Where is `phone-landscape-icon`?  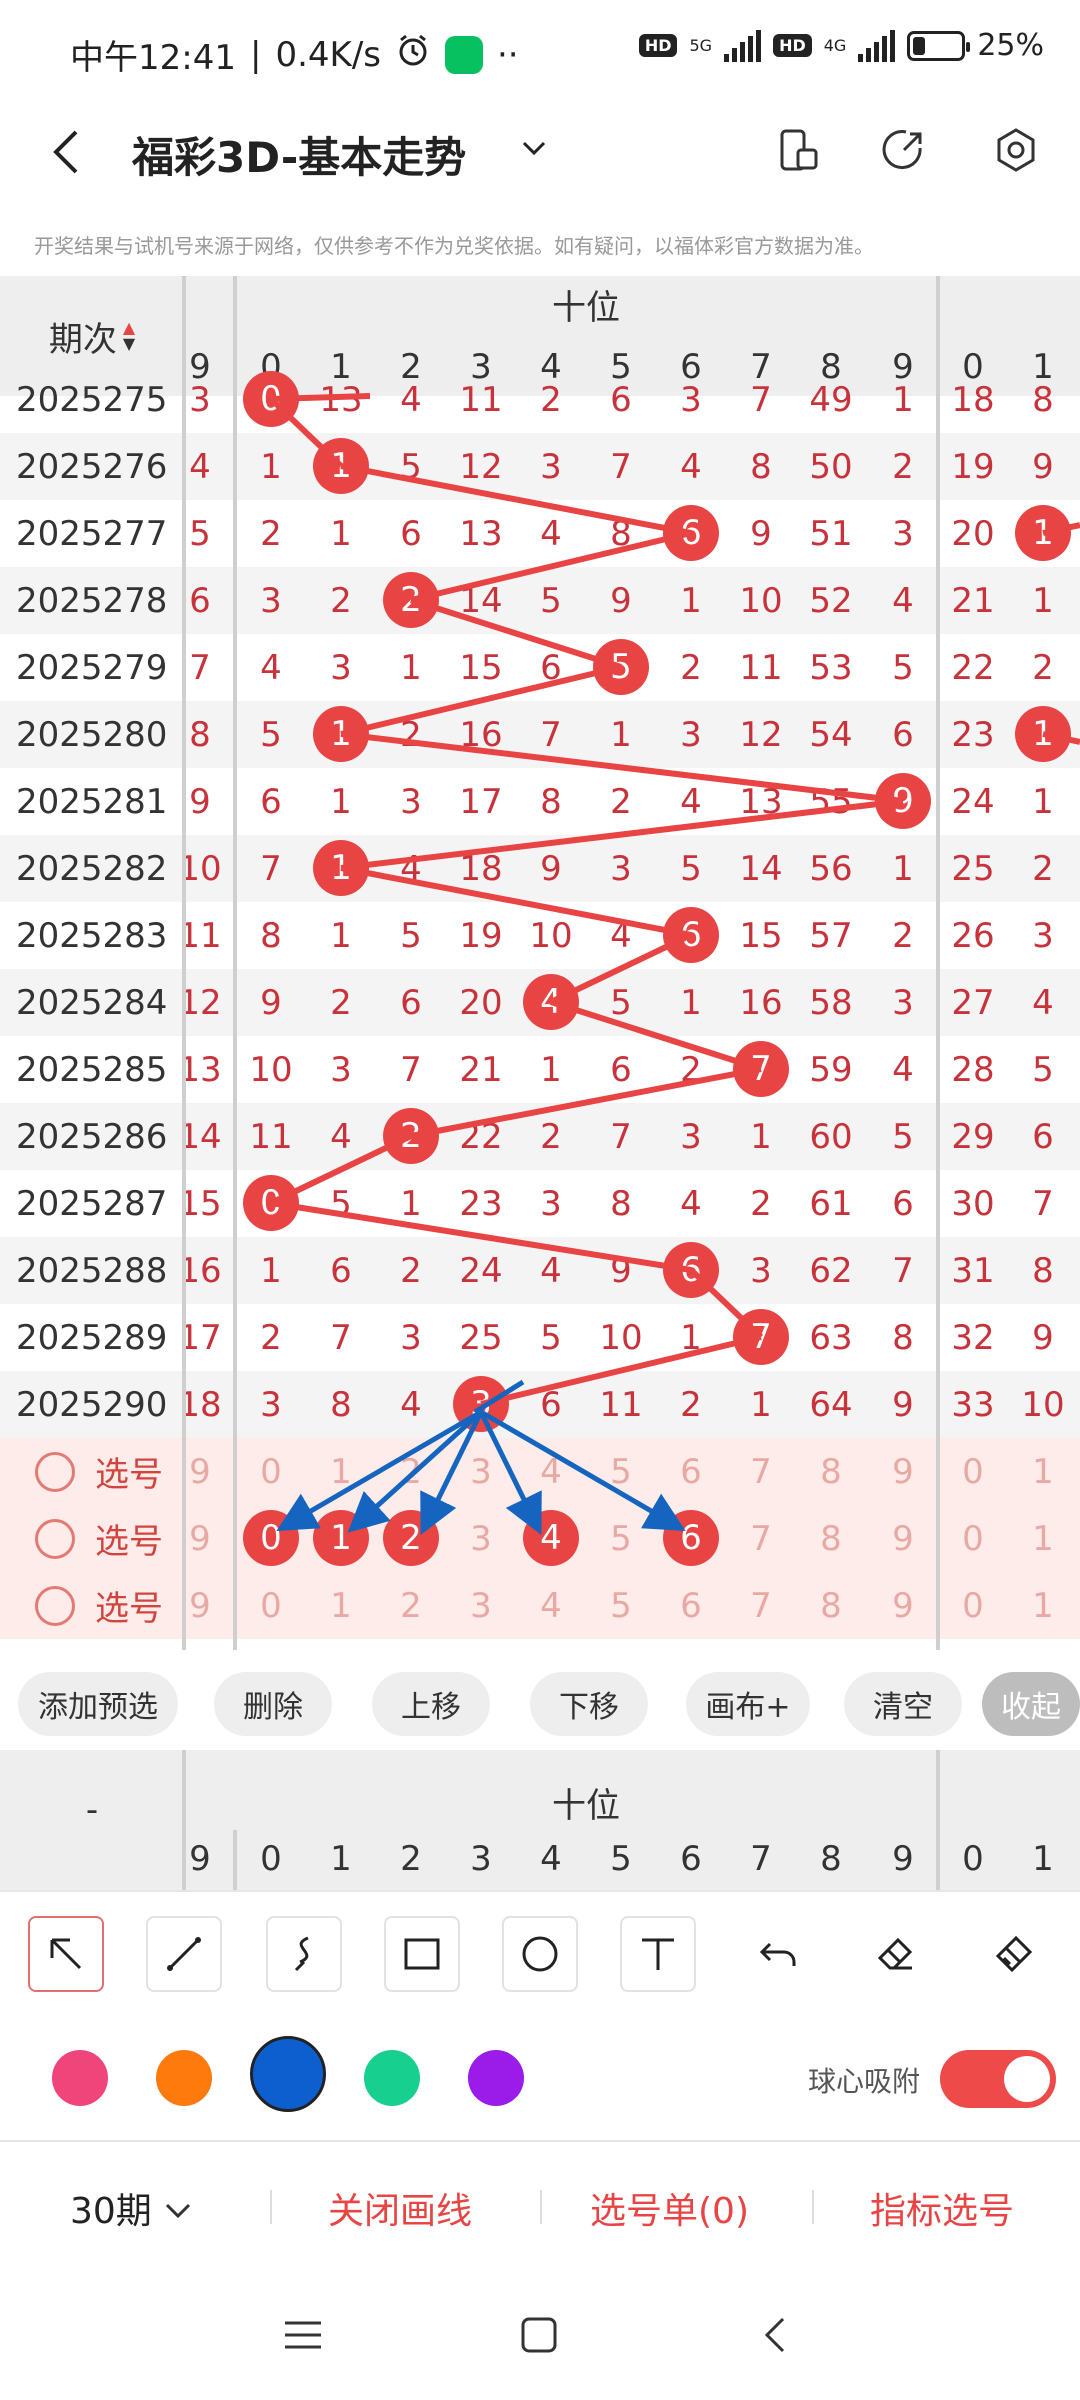
phone-landscape-icon is located at coordinates (799, 150).